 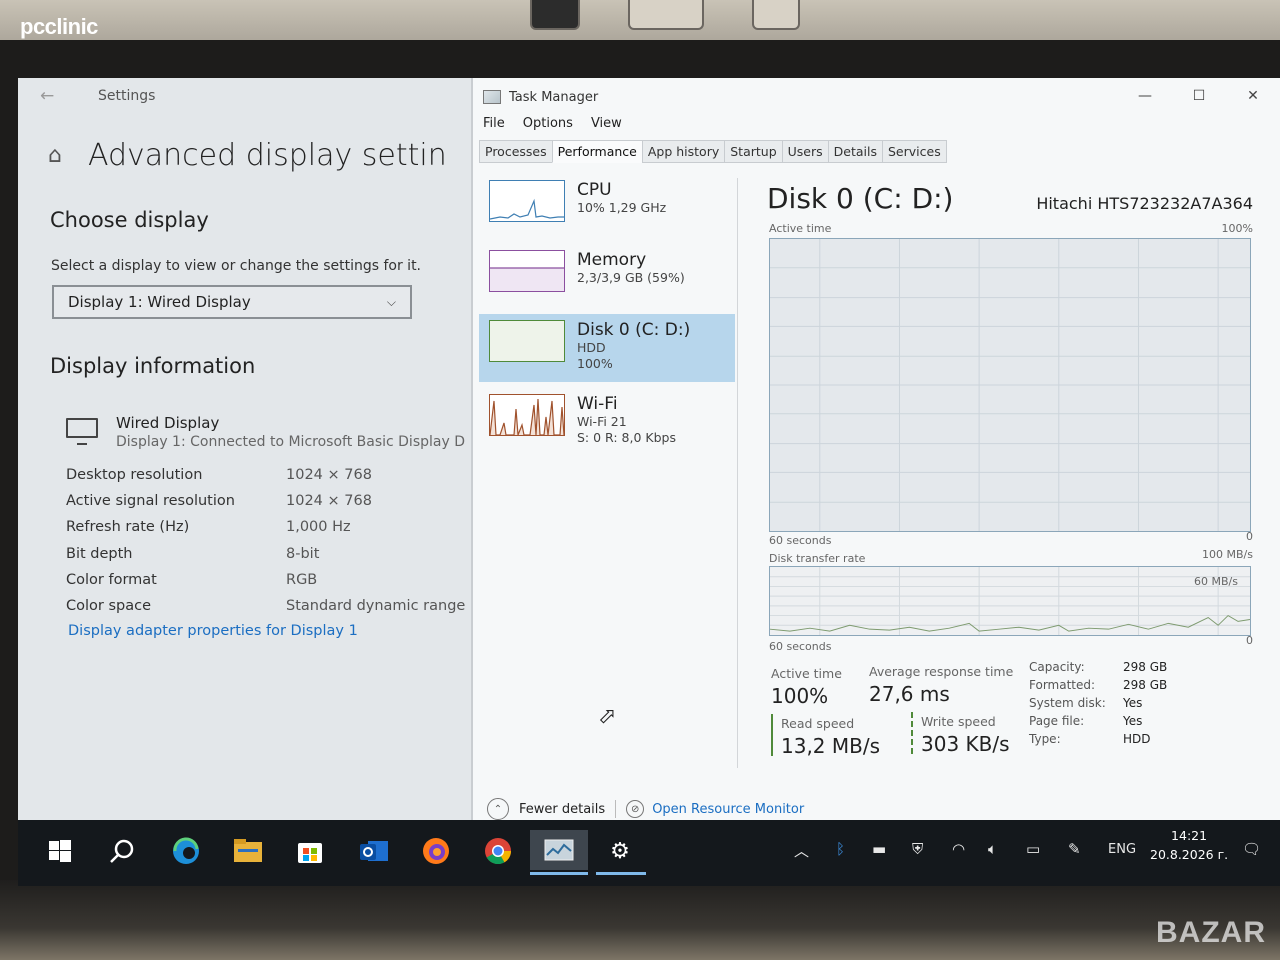 What do you see at coordinates (1251, 849) in the screenshot?
I see `notifications-icon: 🗨︎` at bounding box center [1251, 849].